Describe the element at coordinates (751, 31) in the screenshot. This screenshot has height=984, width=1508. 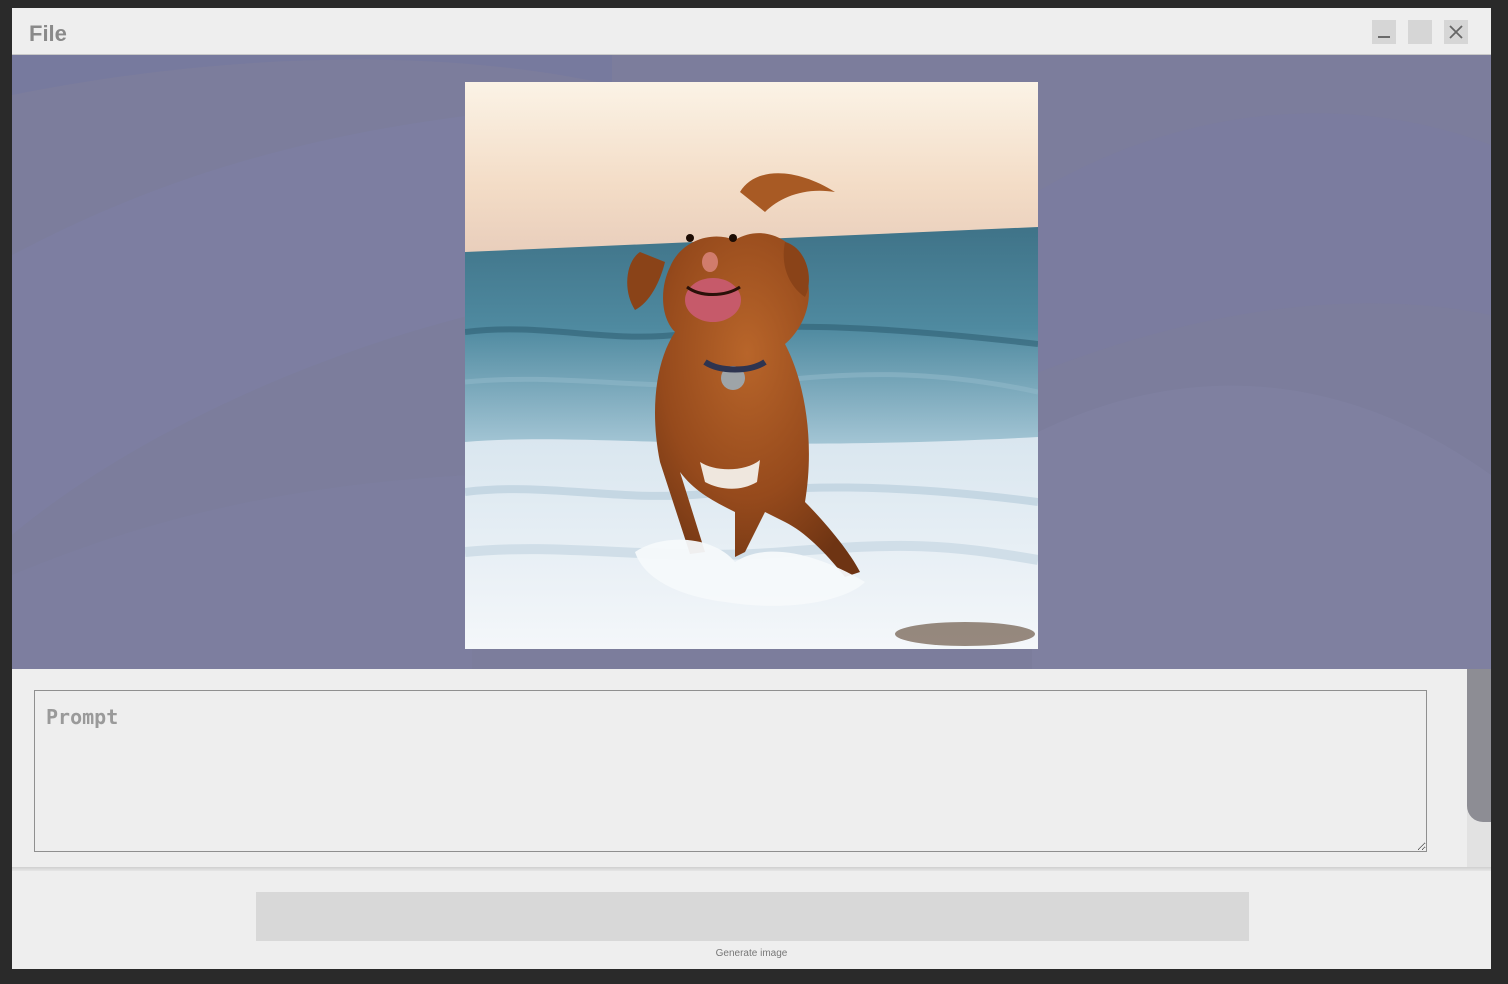
I see `title-bar: File` at that location.